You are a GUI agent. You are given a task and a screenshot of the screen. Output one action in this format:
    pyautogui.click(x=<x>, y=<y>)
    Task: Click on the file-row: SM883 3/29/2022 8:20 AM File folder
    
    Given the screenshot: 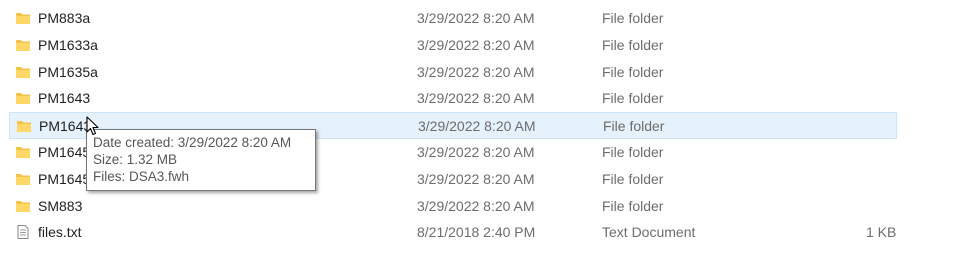 What is the action you would take?
    pyautogui.click(x=487, y=206)
    